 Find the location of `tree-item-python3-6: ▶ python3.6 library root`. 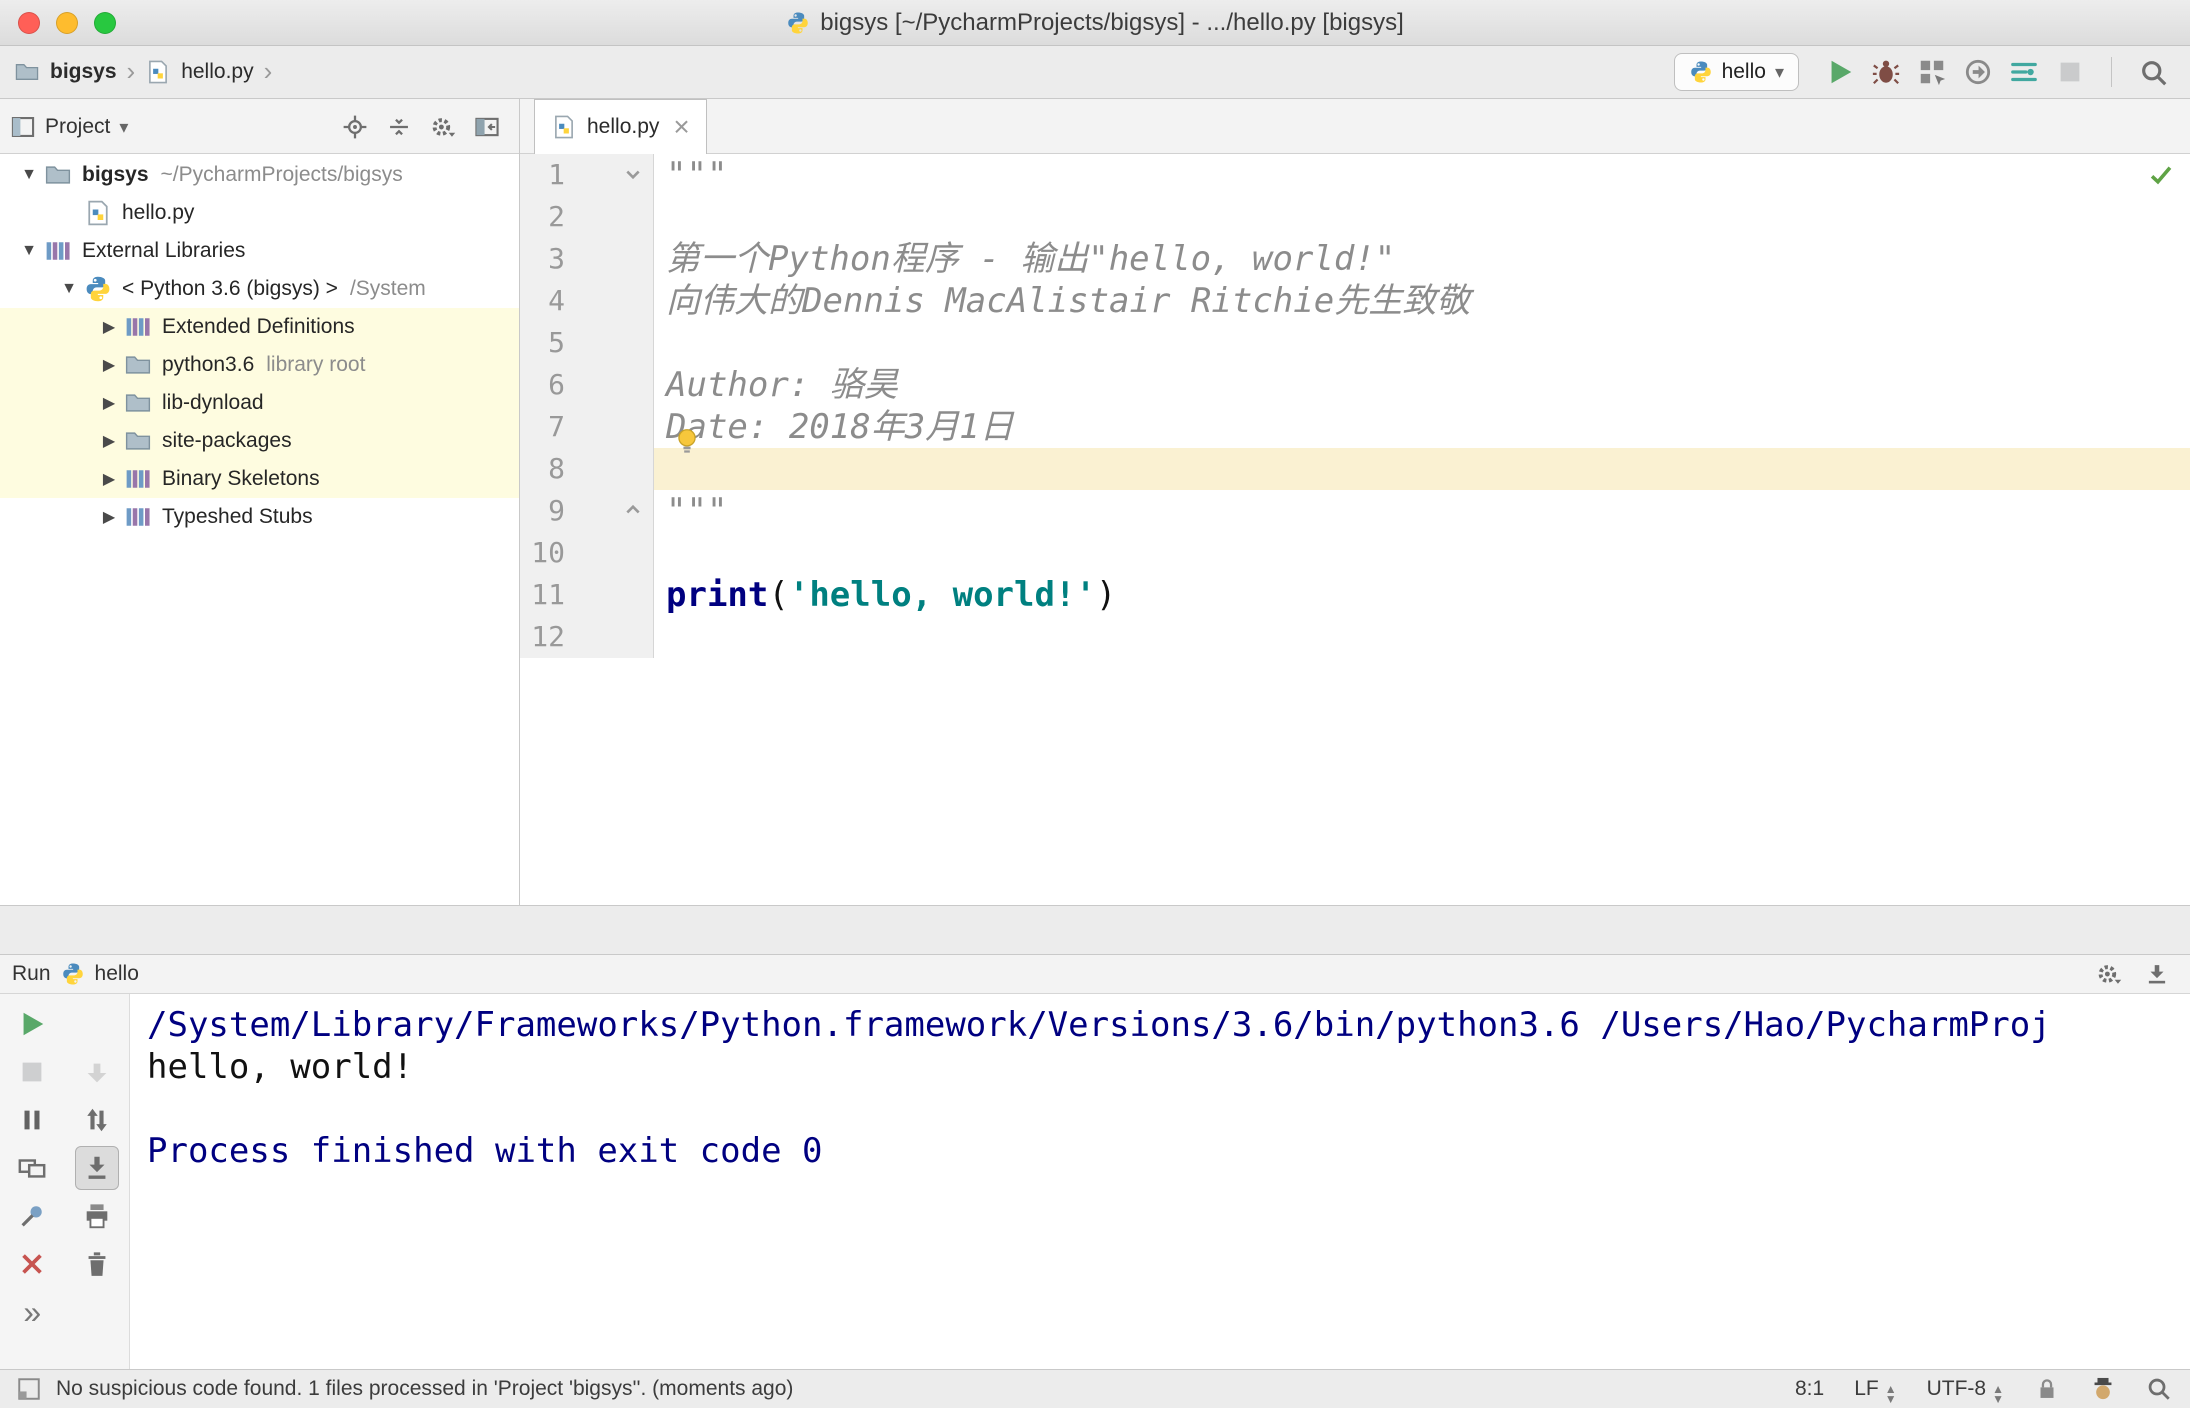

tree-item-python3-6: ▶ python3.6 library root is located at coordinates (259, 365).